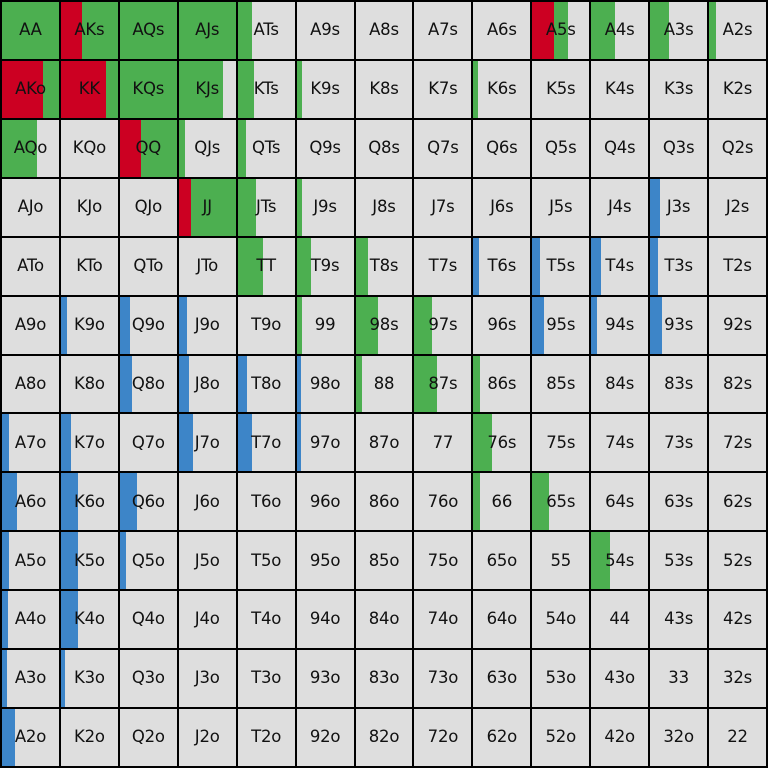 Image resolution: width=768 pixels, height=768 pixels. Describe the element at coordinates (561, 89) in the screenshot. I see `hand-cell-k5s: K5s` at that location.